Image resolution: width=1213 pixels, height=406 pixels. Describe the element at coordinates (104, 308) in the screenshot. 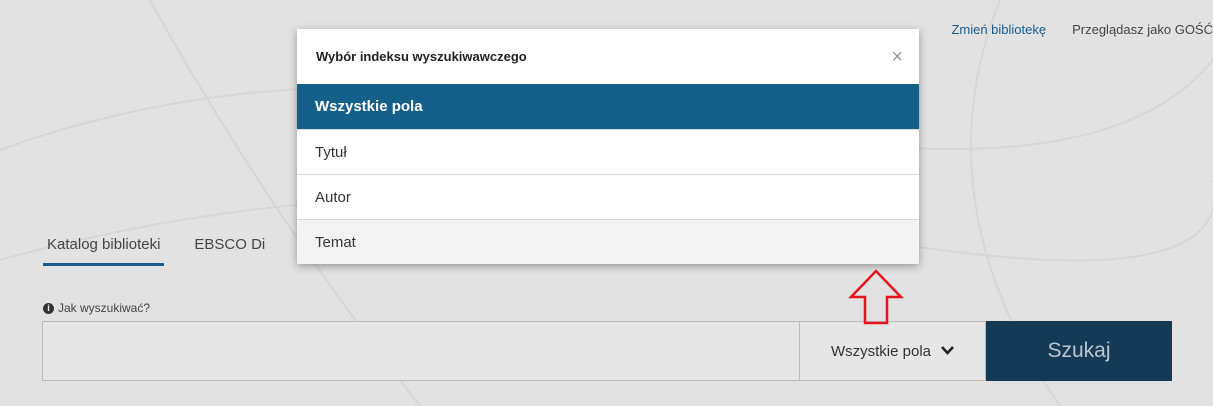

I see `search-help-label: Jak wyszukiwać?` at that location.